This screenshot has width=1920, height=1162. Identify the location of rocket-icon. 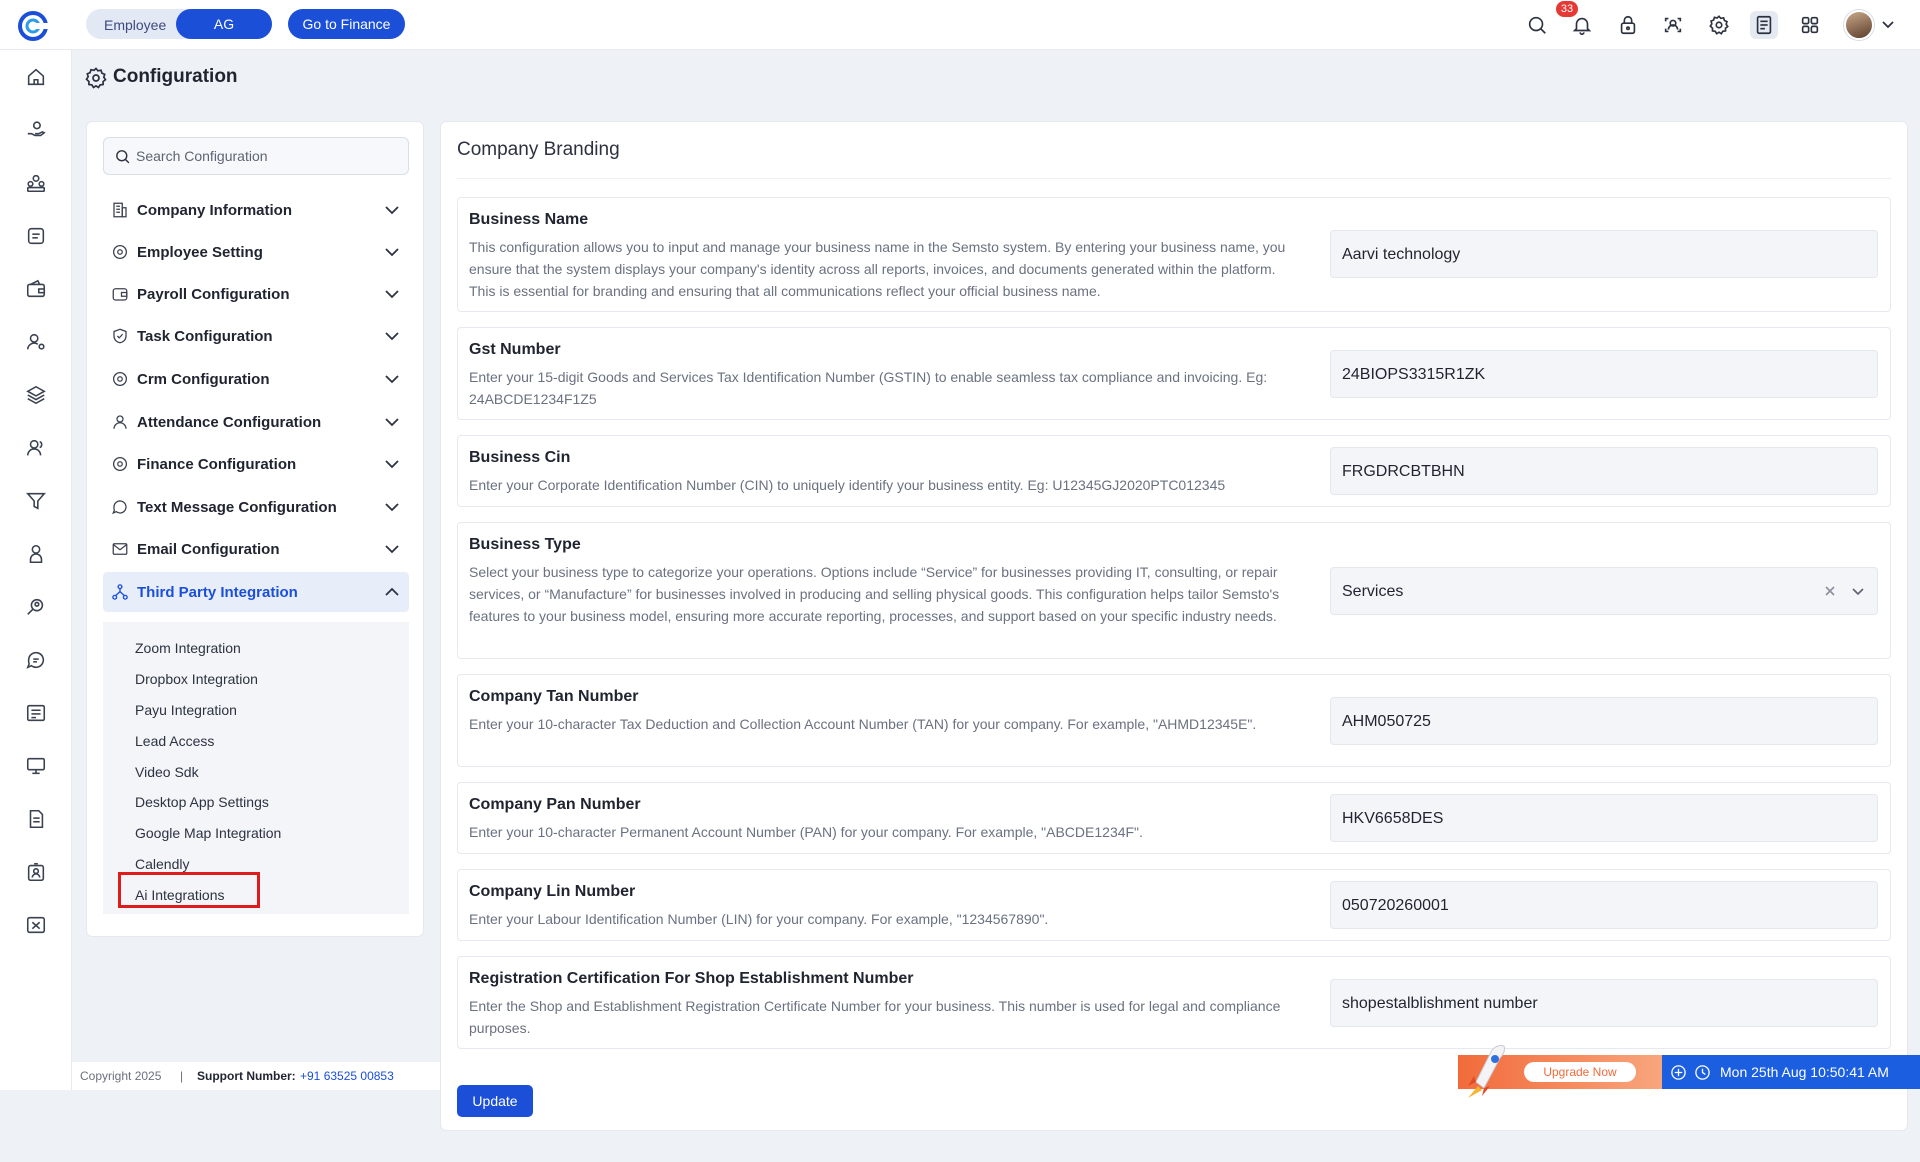
(1486, 1071).